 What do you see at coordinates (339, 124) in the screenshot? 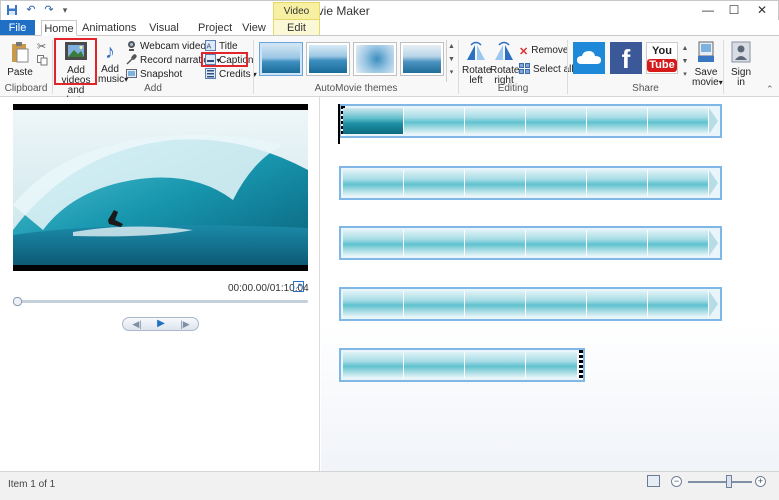
I see `playhead` at bounding box center [339, 124].